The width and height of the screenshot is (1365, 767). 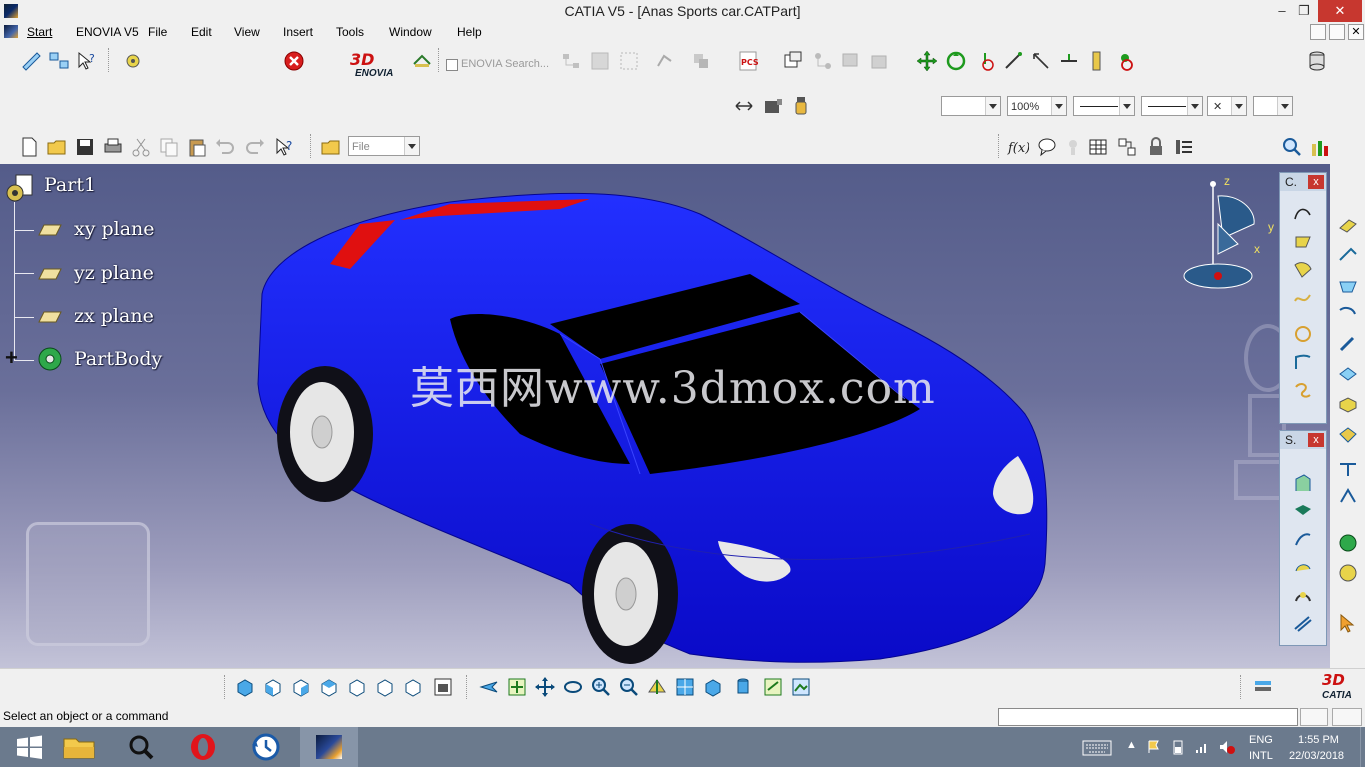 What do you see at coordinates (1348, 543) in the screenshot?
I see `globe-icon` at bounding box center [1348, 543].